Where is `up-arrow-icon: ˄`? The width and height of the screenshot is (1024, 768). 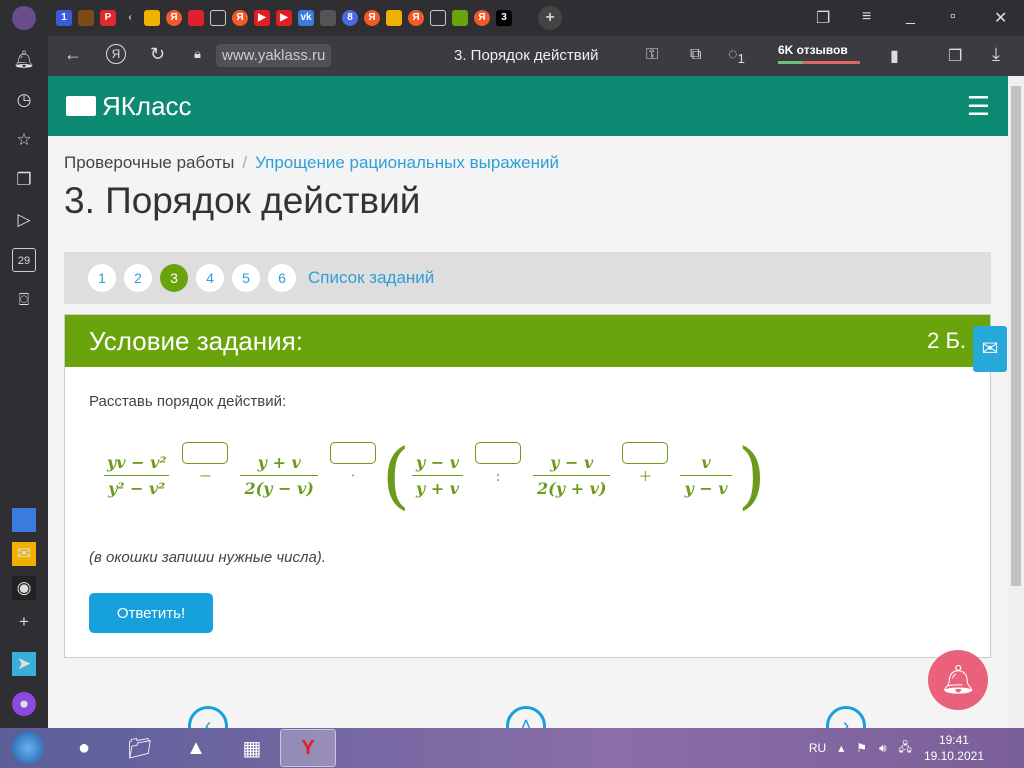 up-arrow-icon: ˄ is located at coordinates (526, 717).